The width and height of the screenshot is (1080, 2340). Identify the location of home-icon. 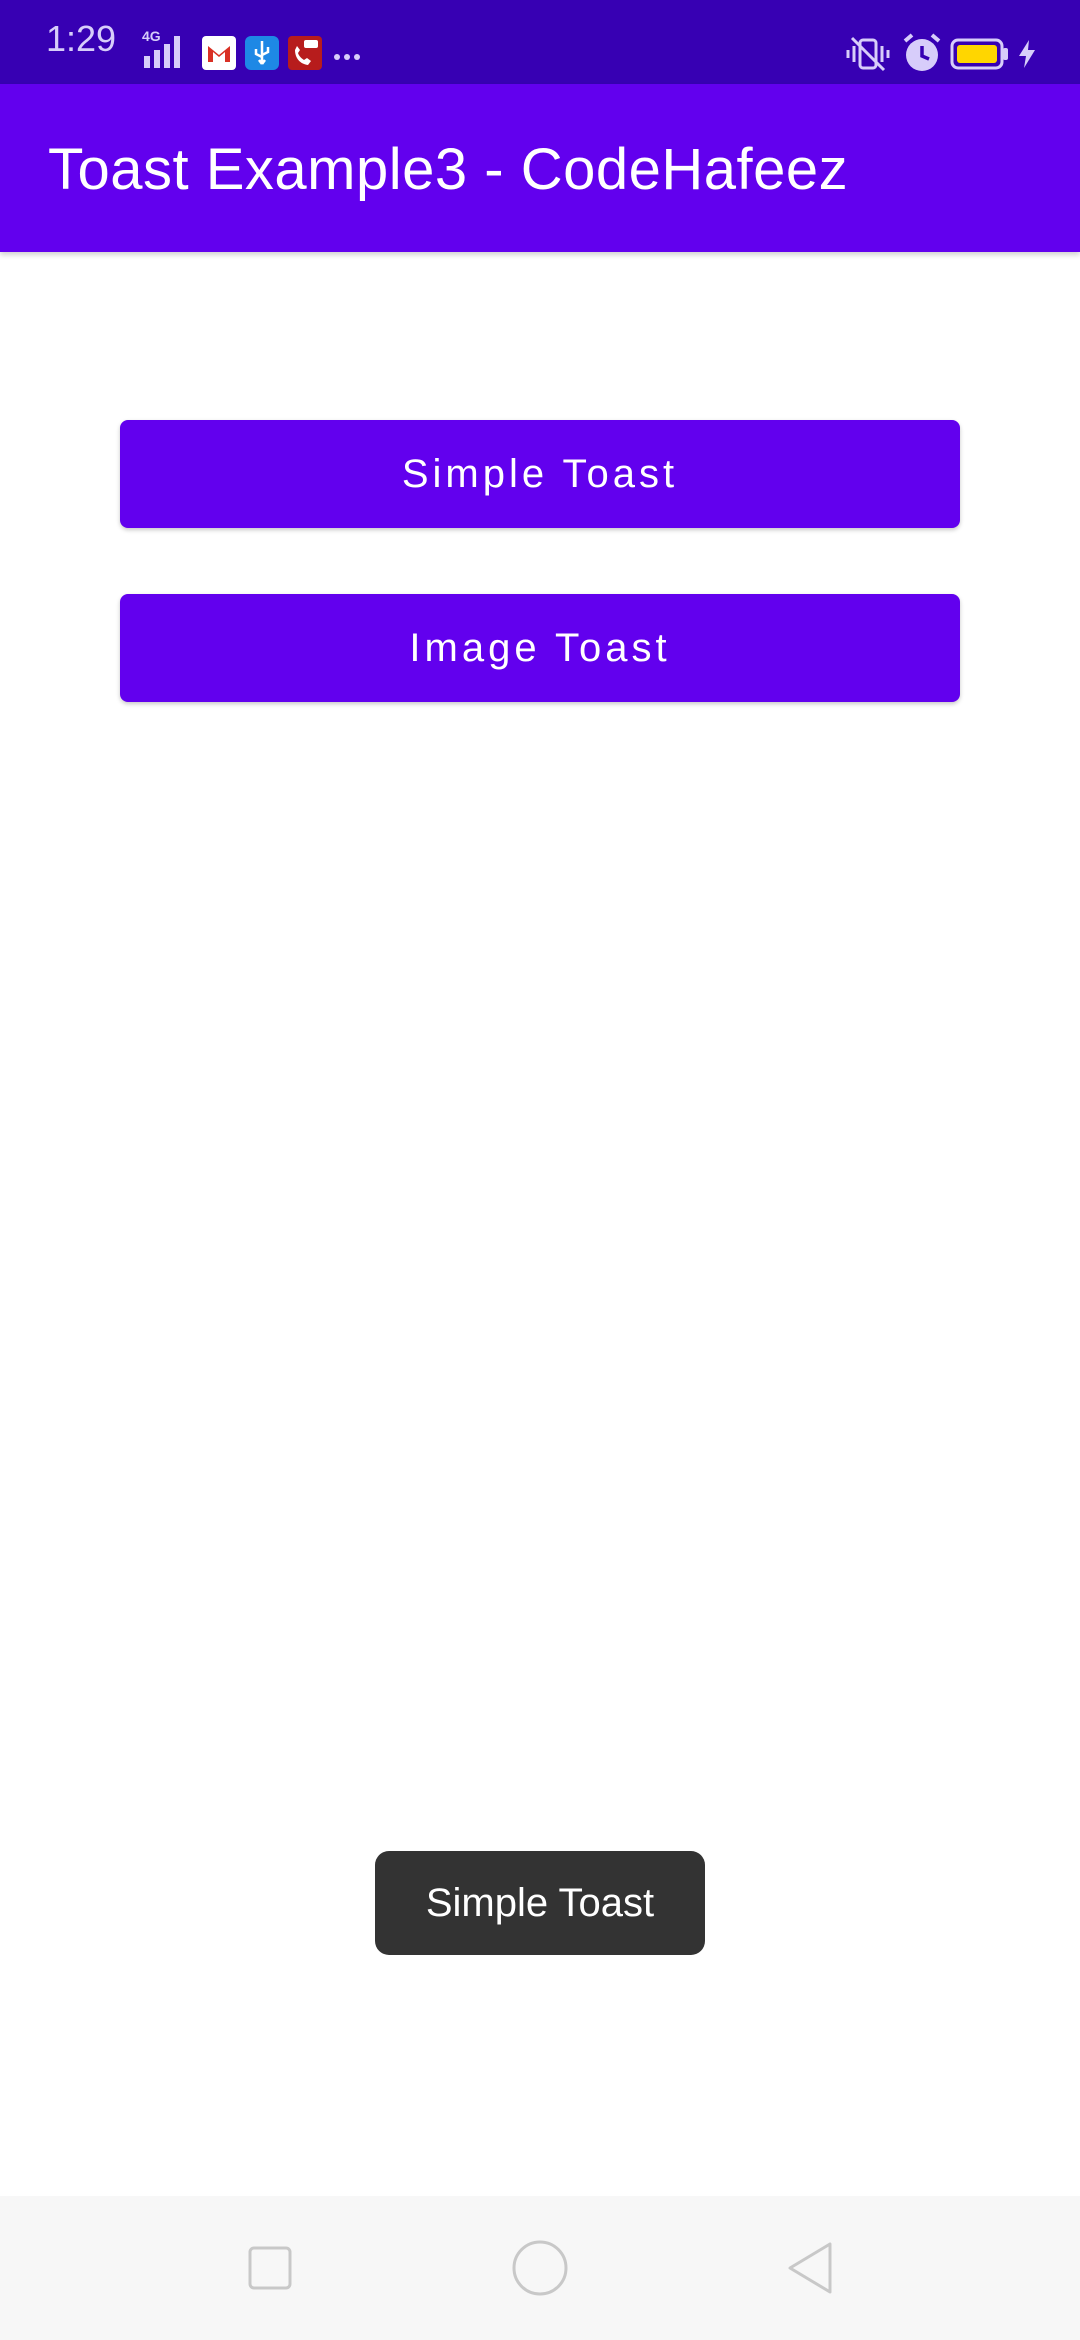
(540, 2268).